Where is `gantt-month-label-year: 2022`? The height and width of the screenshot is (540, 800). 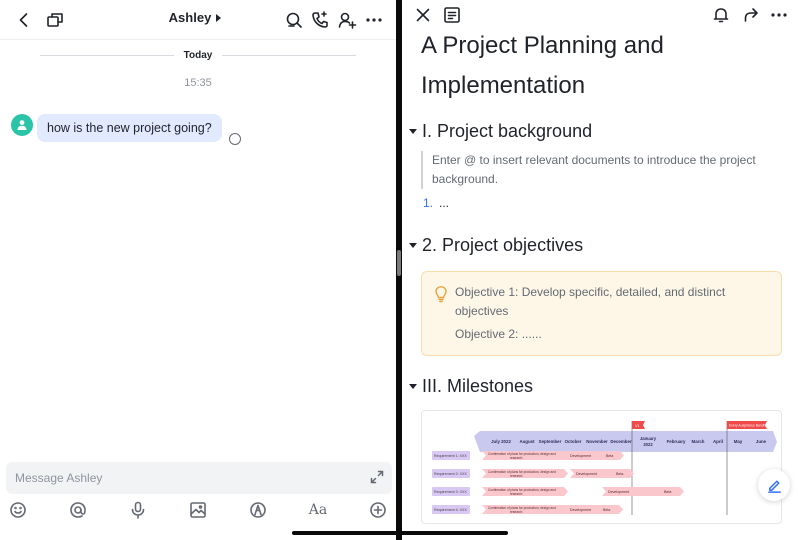
gantt-month-label-year: 2022 is located at coordinates (648, 444).